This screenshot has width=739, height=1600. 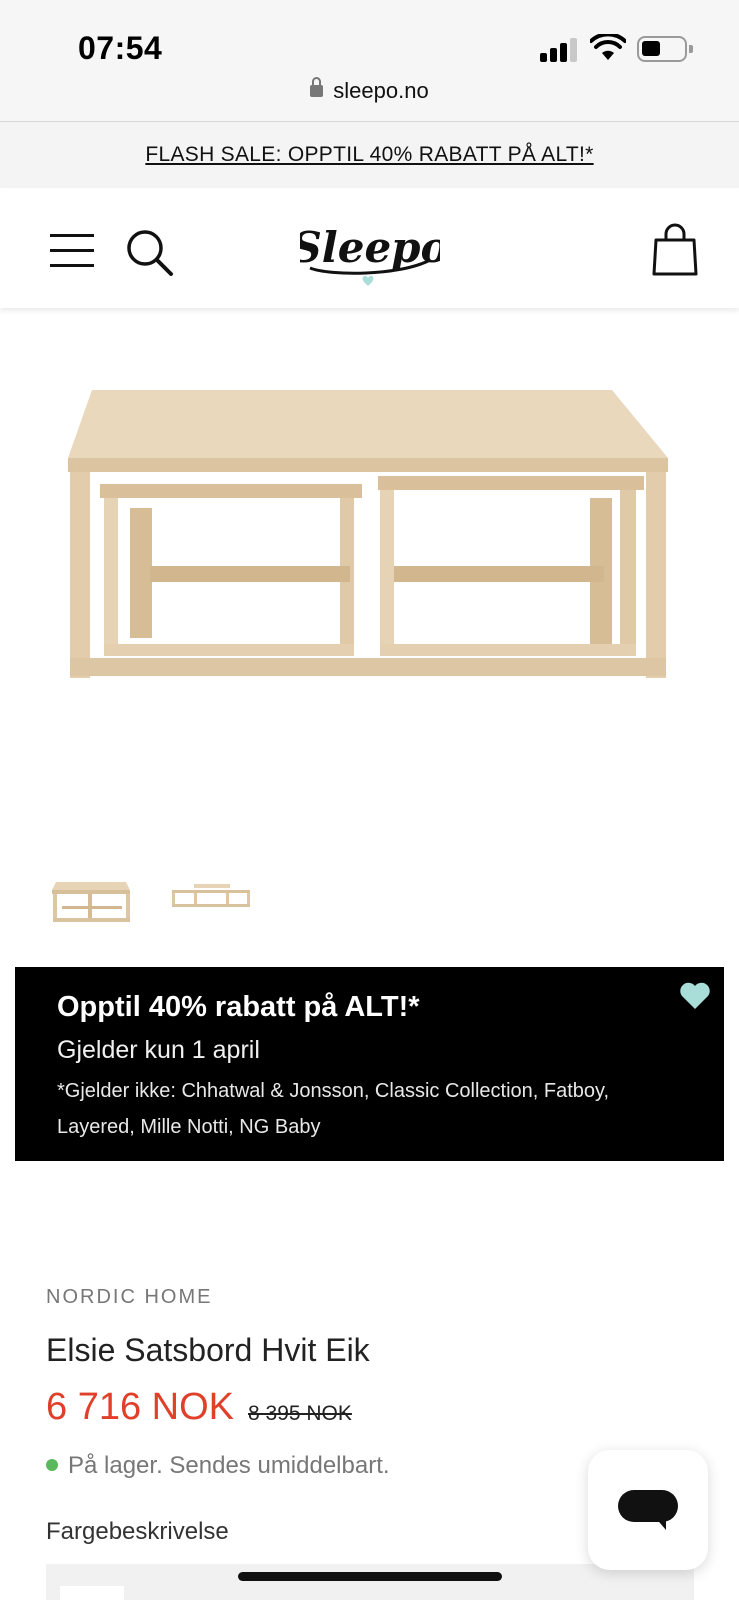 I want to click on thumbnail-separated, so click(x=211, y=899).